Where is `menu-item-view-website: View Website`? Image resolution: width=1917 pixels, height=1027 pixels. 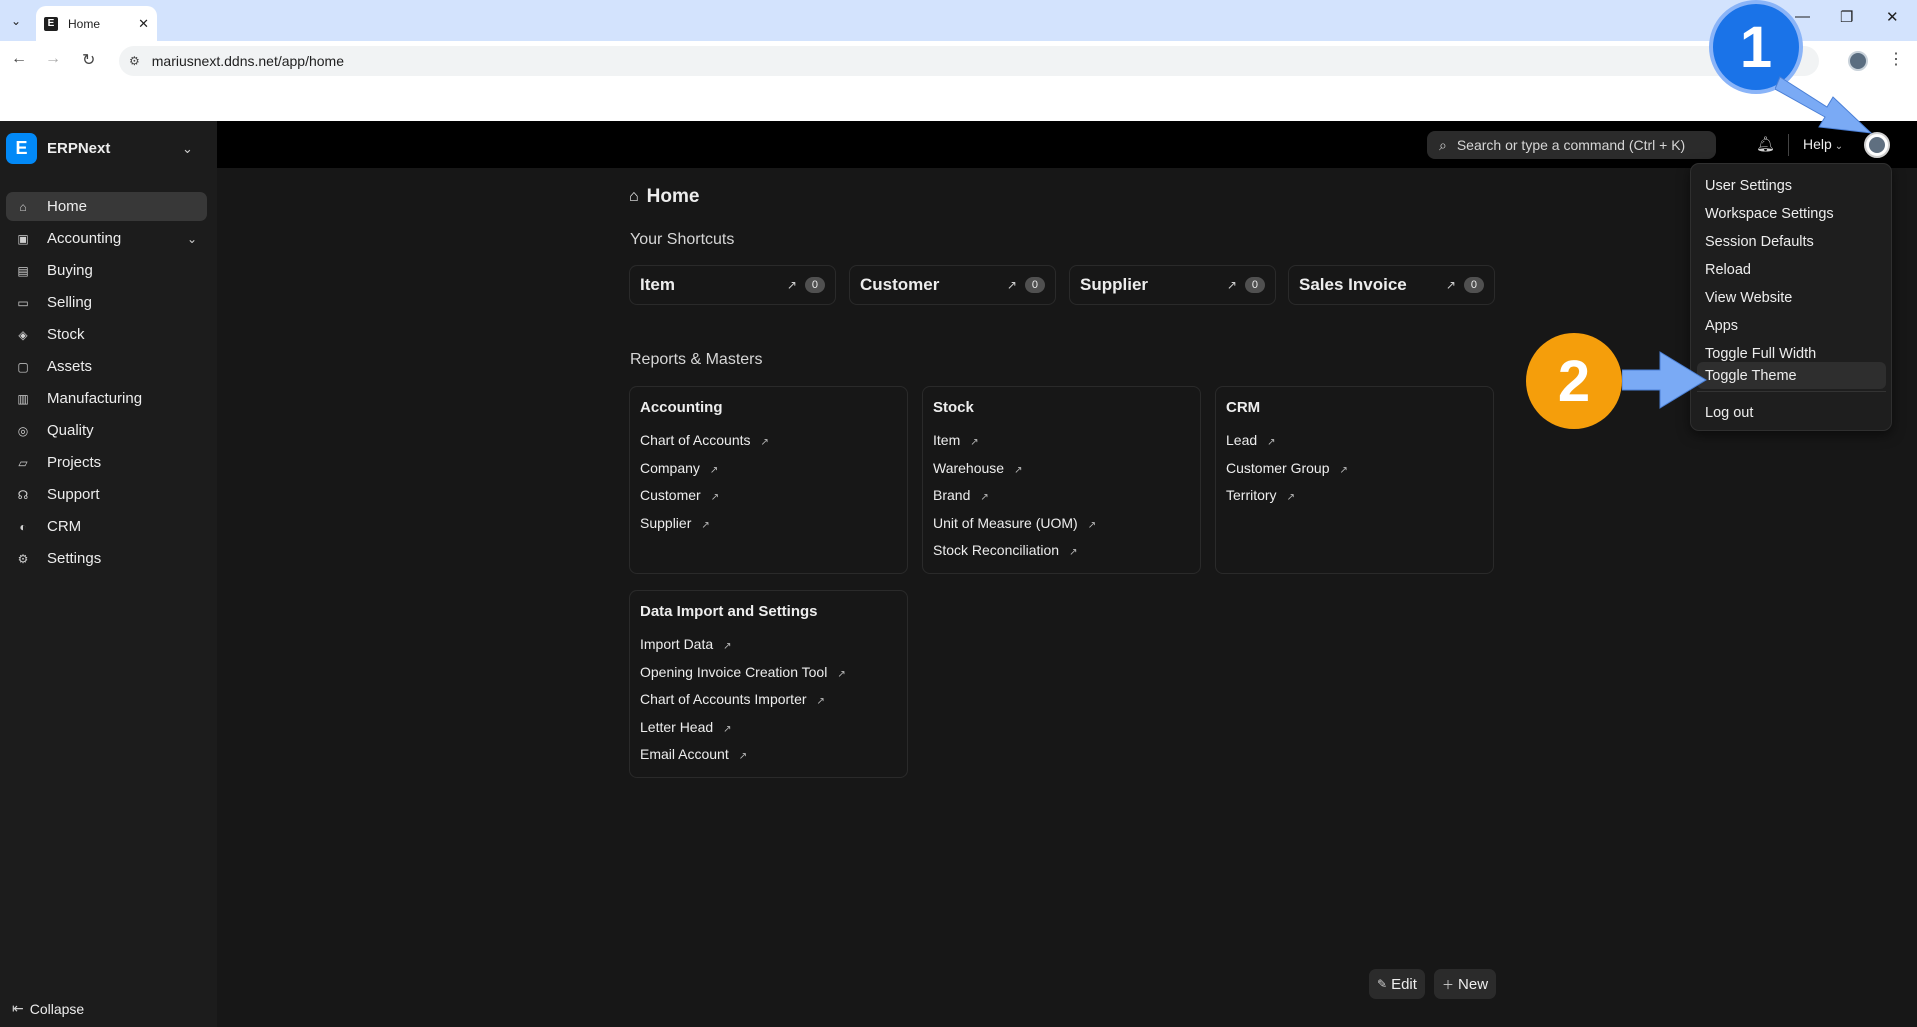
menu-item-view-website: View Website is located at coordinates (1791, 297).